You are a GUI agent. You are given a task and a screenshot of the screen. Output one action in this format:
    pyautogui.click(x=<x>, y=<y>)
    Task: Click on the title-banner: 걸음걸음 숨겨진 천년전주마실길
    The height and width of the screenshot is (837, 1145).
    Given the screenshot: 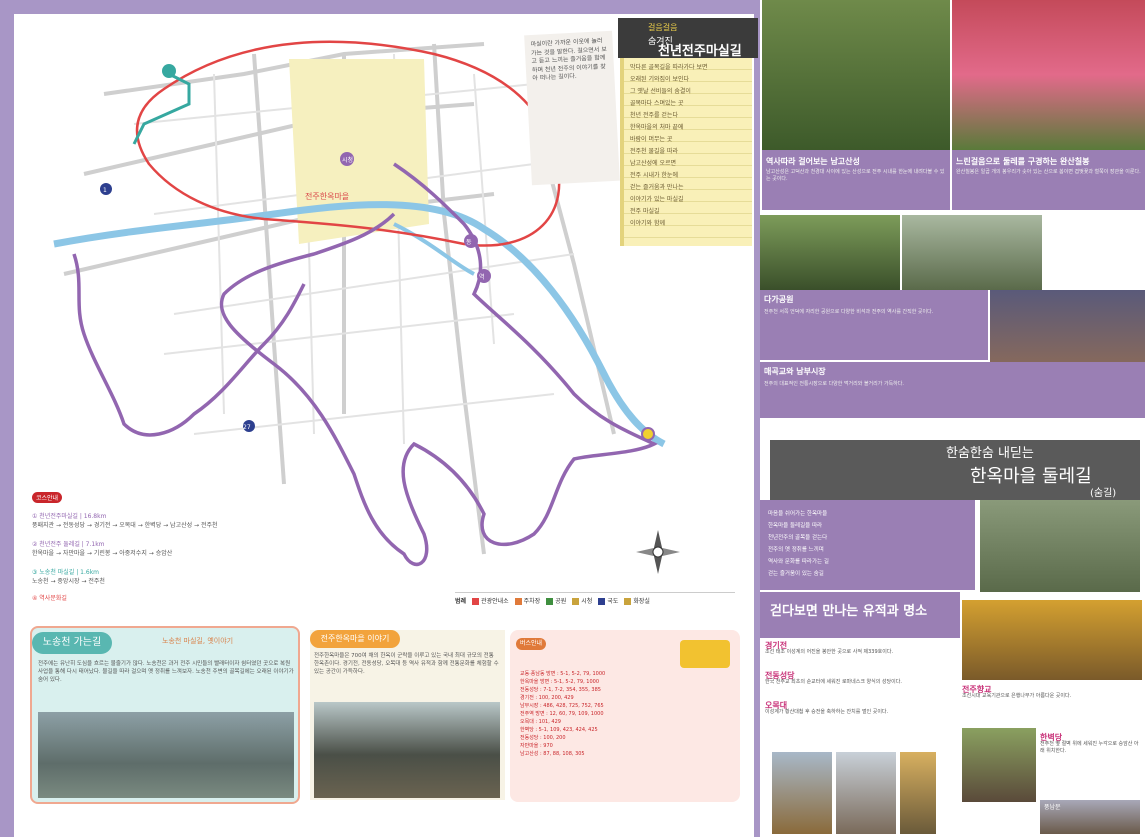 What is the action you would take?
    pyautogui.click(x=688, y=38)
    